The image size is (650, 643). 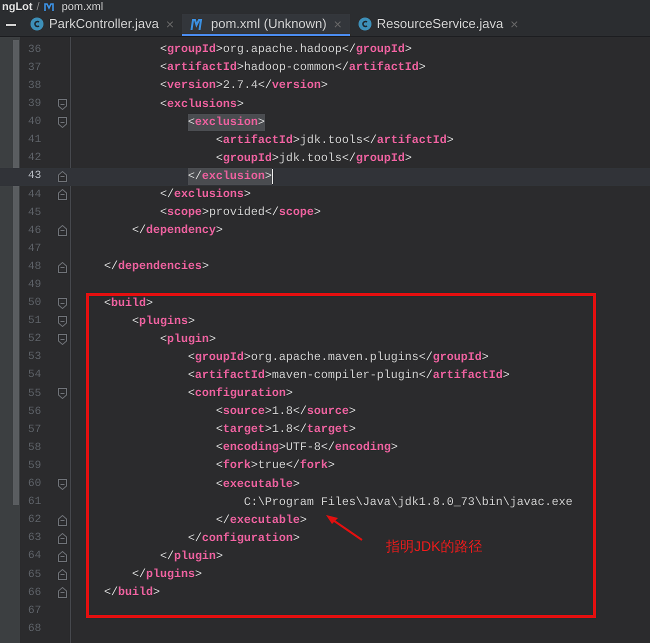 I want to click on line-number: 68, so click(x=34, y=629).